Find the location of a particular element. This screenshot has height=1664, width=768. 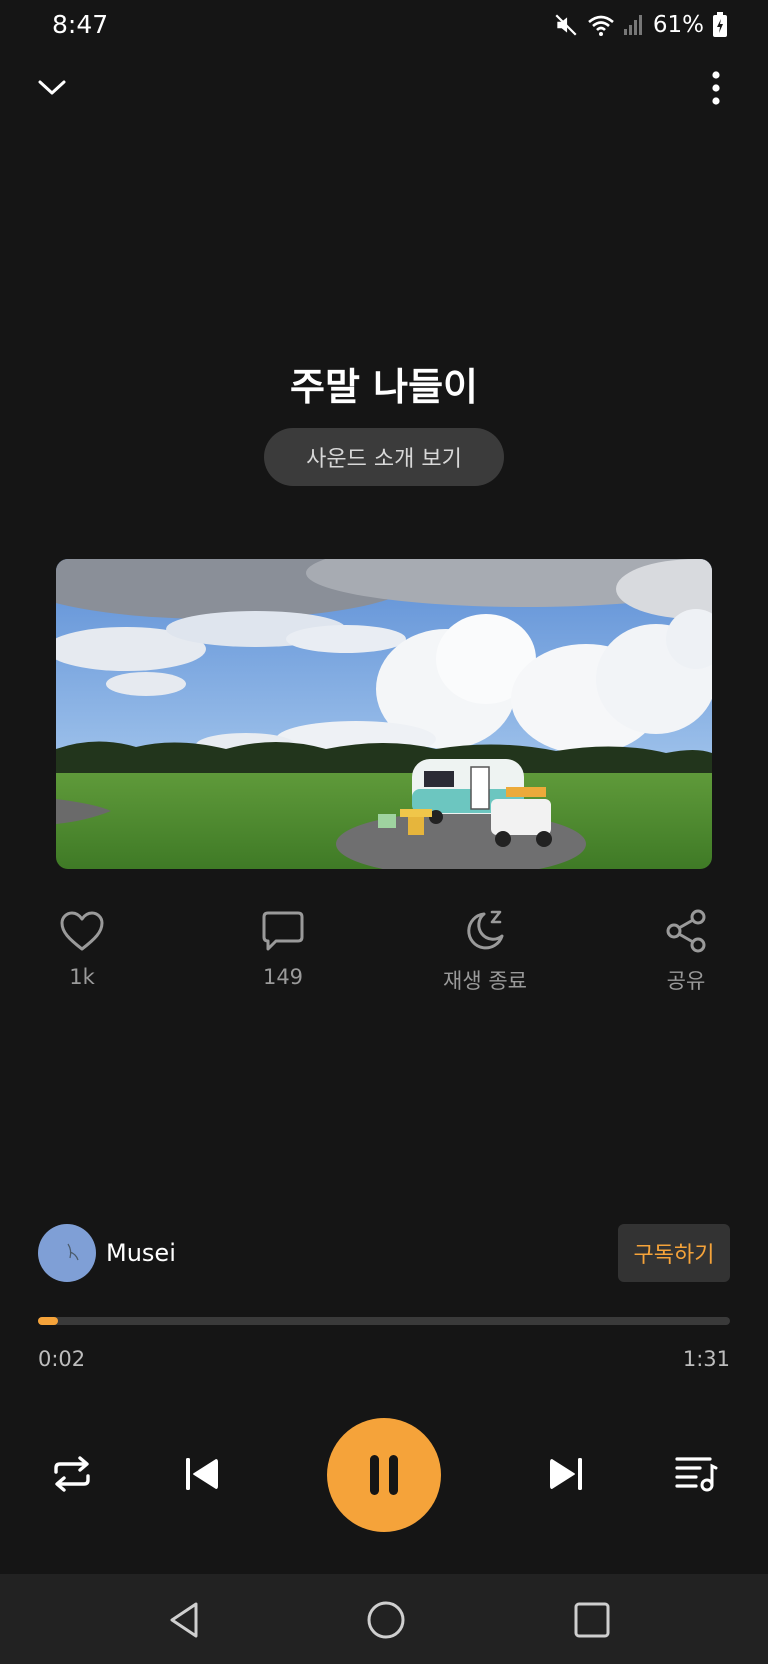

sleep-timer-label: 재생 종료 is located at coordinates (485, 981).